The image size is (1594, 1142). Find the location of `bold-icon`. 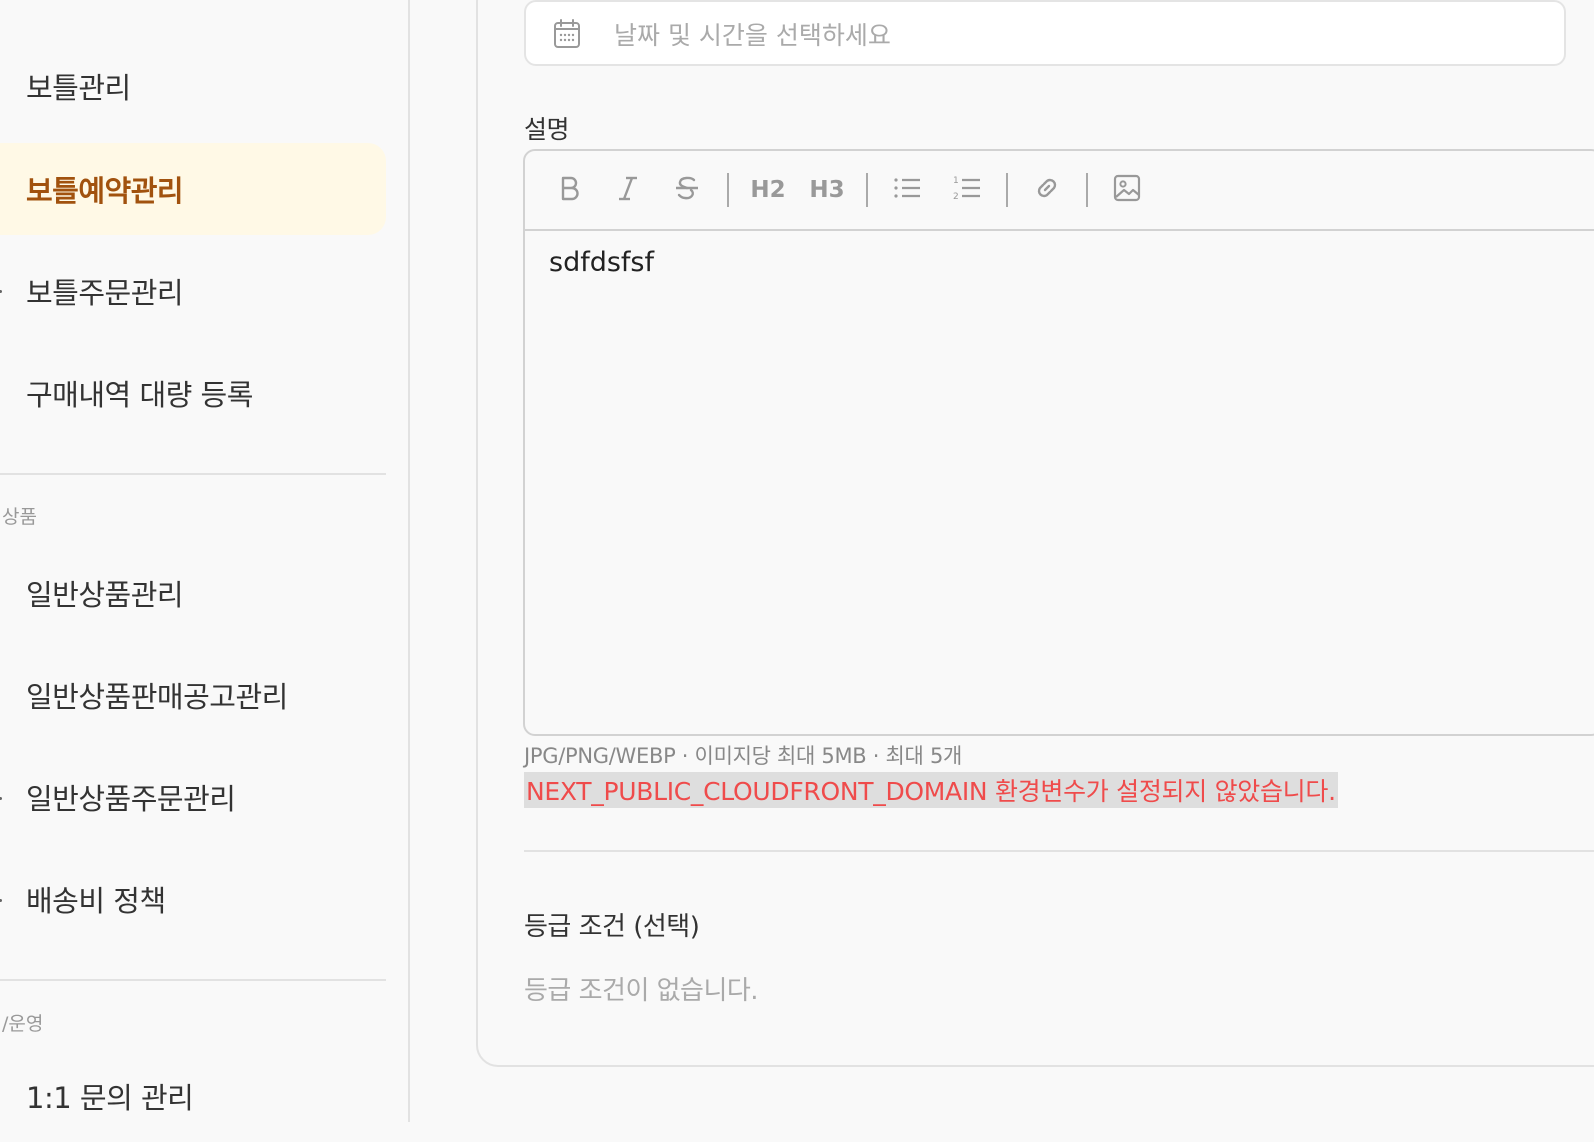

bold-icon is located at coordinates (570, 190).